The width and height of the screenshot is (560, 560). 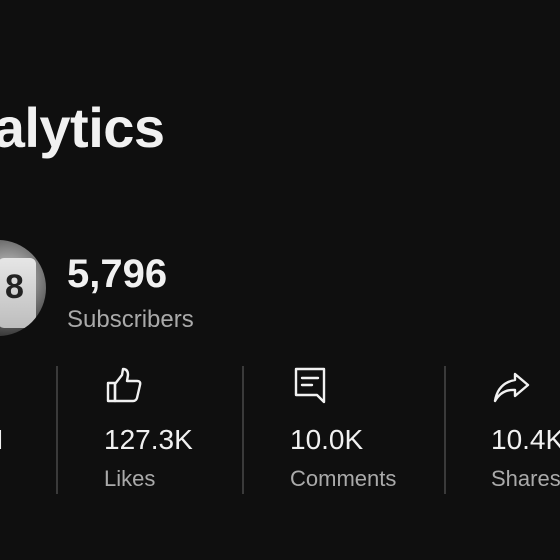 What do you see at coordinates (310, 386) in the screenshot?
I see `comment-icon` at bounding box center [310, 386].